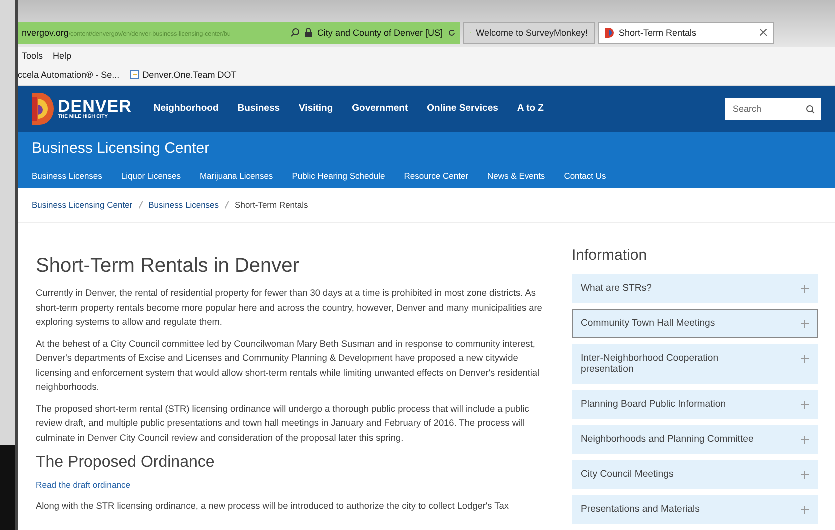  What do you see at coordinates (686, 33) in the screenshot?
I see `browser-tab: Short-Term Rentals` at bounding box center [686, 33].